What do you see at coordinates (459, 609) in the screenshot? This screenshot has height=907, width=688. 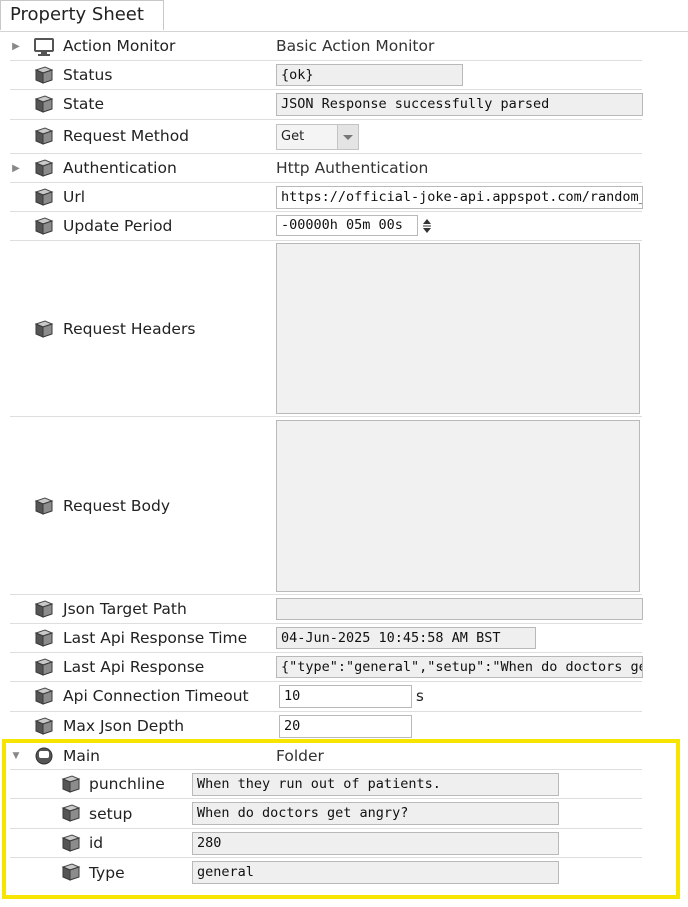 I see `json-target-path-input` at bounding box center [459, 609].